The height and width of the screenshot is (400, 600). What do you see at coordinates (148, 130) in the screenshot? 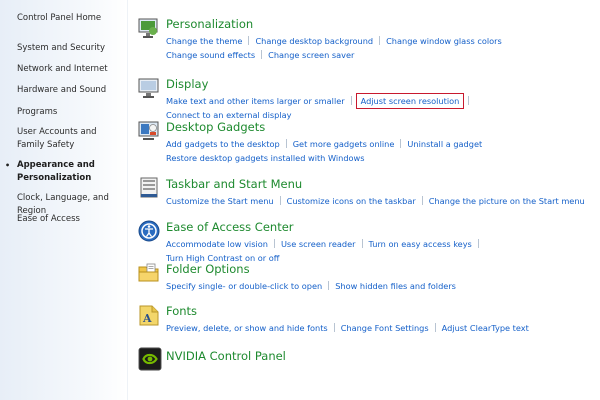
I see `desktop-gadgets-icon` at bounding box center [148, 130].